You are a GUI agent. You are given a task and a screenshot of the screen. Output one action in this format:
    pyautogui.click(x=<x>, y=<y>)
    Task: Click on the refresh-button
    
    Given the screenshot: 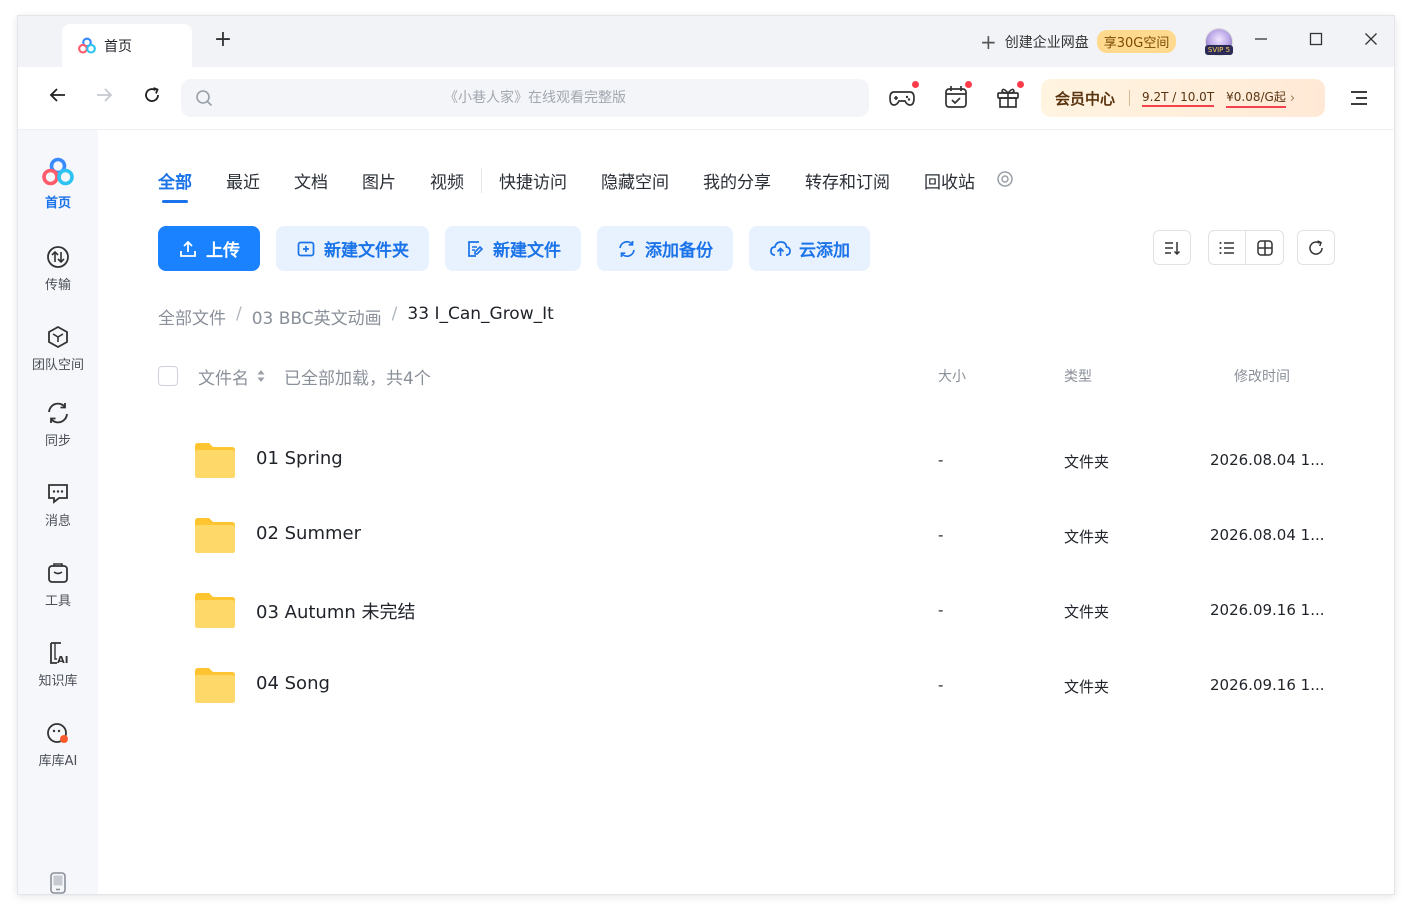 What is the action you would take?
    pyautogui.click(x=152, y=98)
    